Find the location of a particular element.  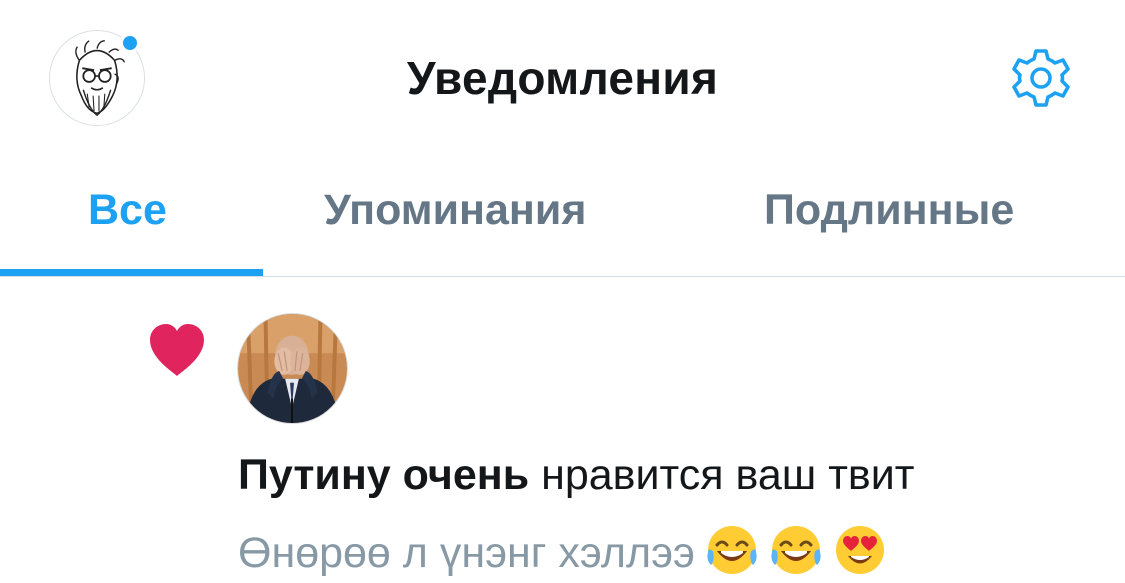

notification-action: нравится ваш твит is located at coordinates (722, 475).